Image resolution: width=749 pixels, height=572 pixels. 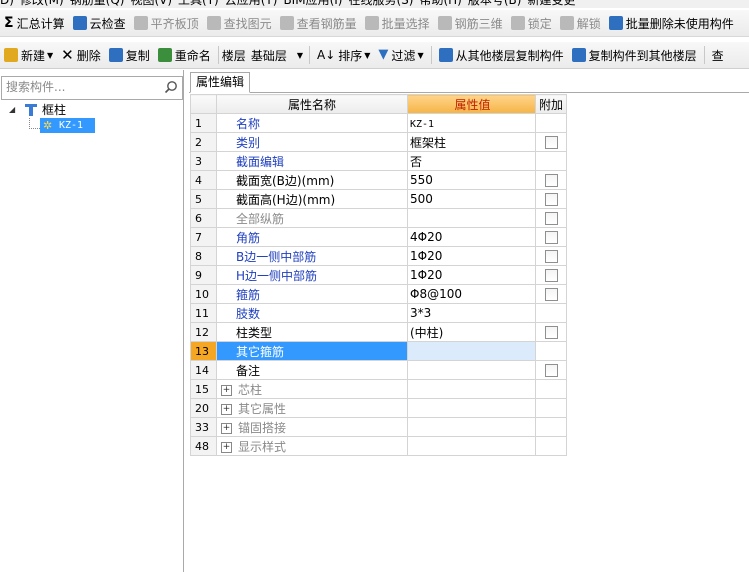 What do you see at coordinates (312, 294) in the screenshot?
I see `property-name-cell: 箍筋` at bounding box center [312, 294].